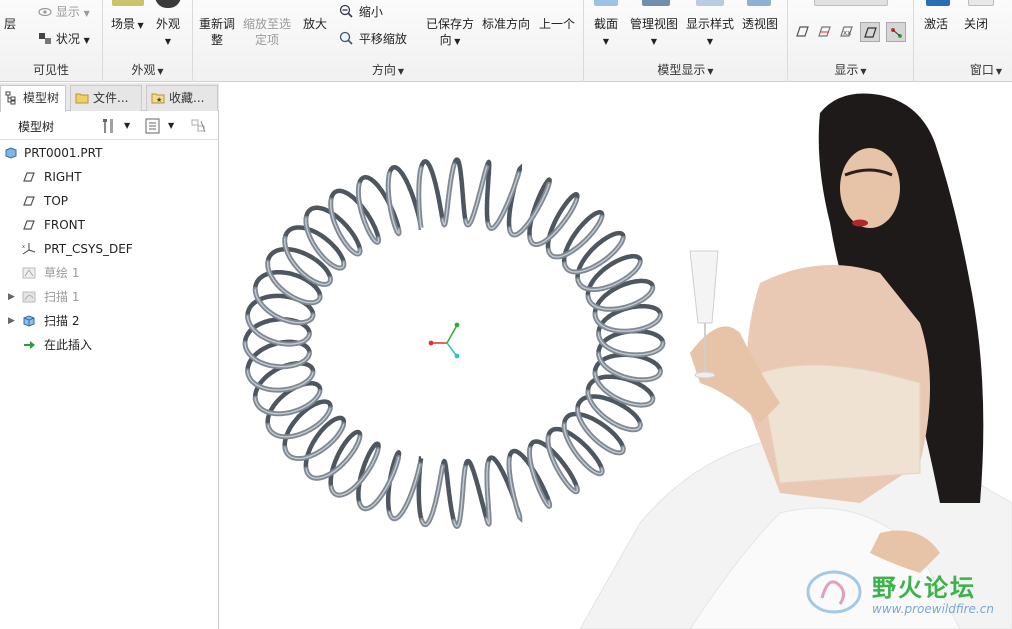 The height and width of the screenshot is (629, 1012). What do you see at coordinates (153, 126) in the screenshot?
I see `settings-list-icon` at bounding box center [153, 126].